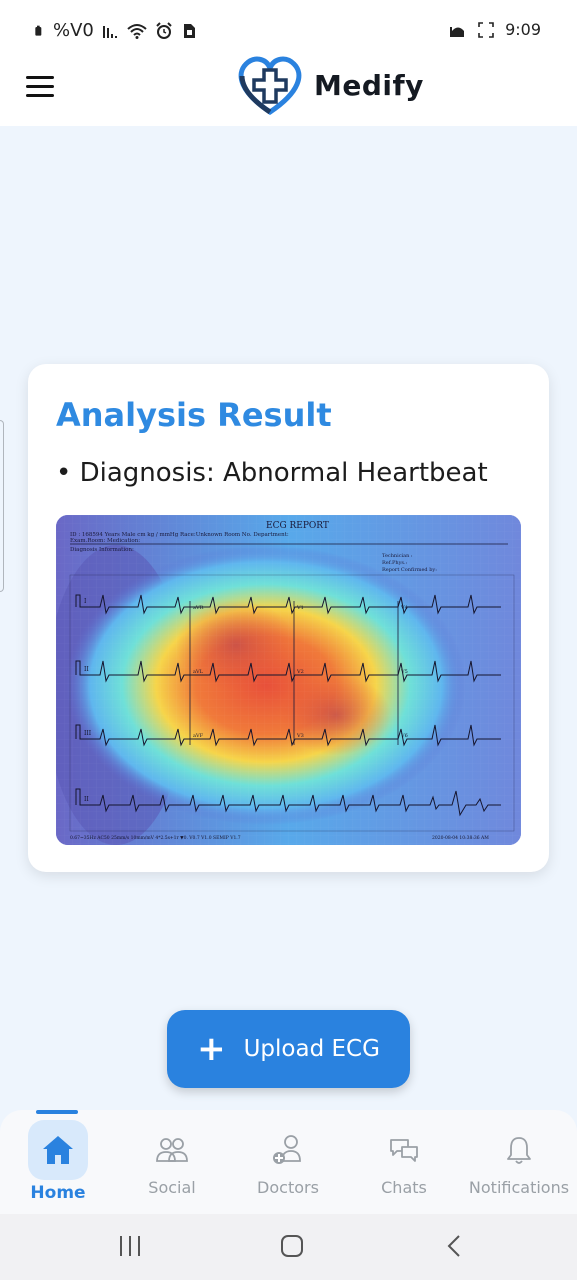 This screenshot has height=1280, width=577. I want to click on mosque-icon, so click(457, 31).